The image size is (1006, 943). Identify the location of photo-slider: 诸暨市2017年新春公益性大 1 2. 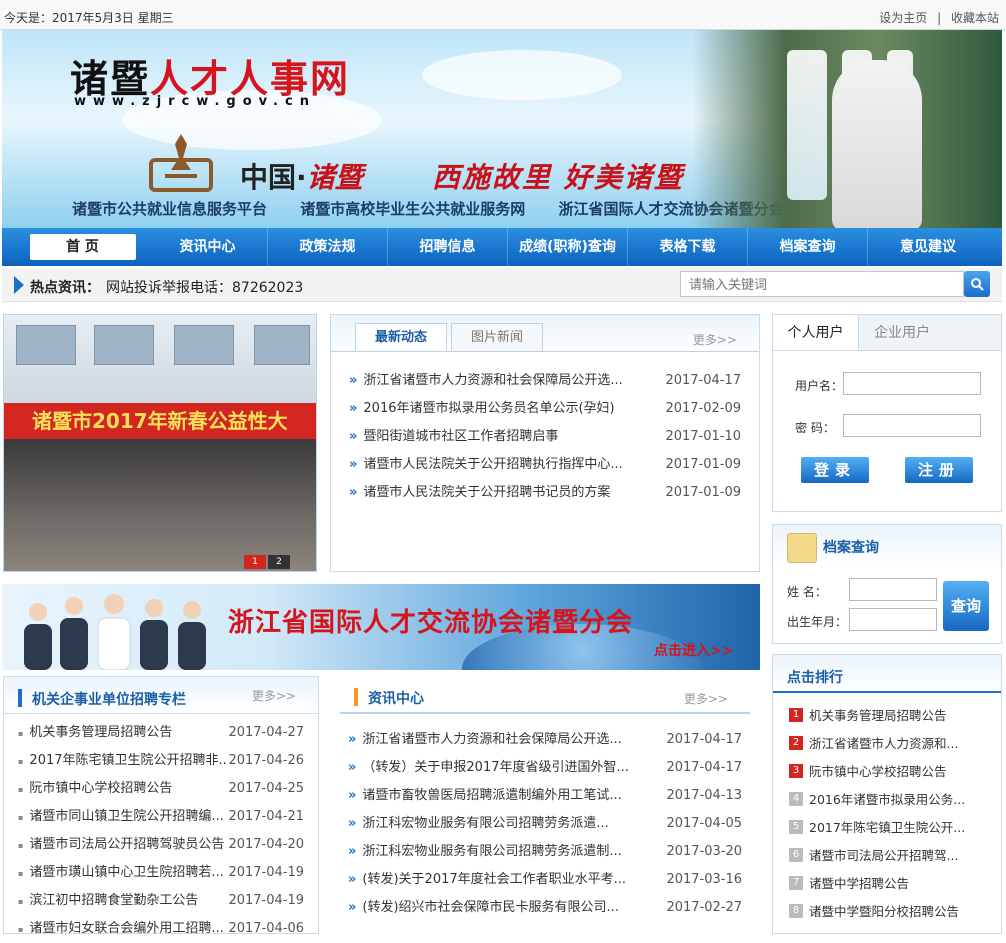
(160, 443).